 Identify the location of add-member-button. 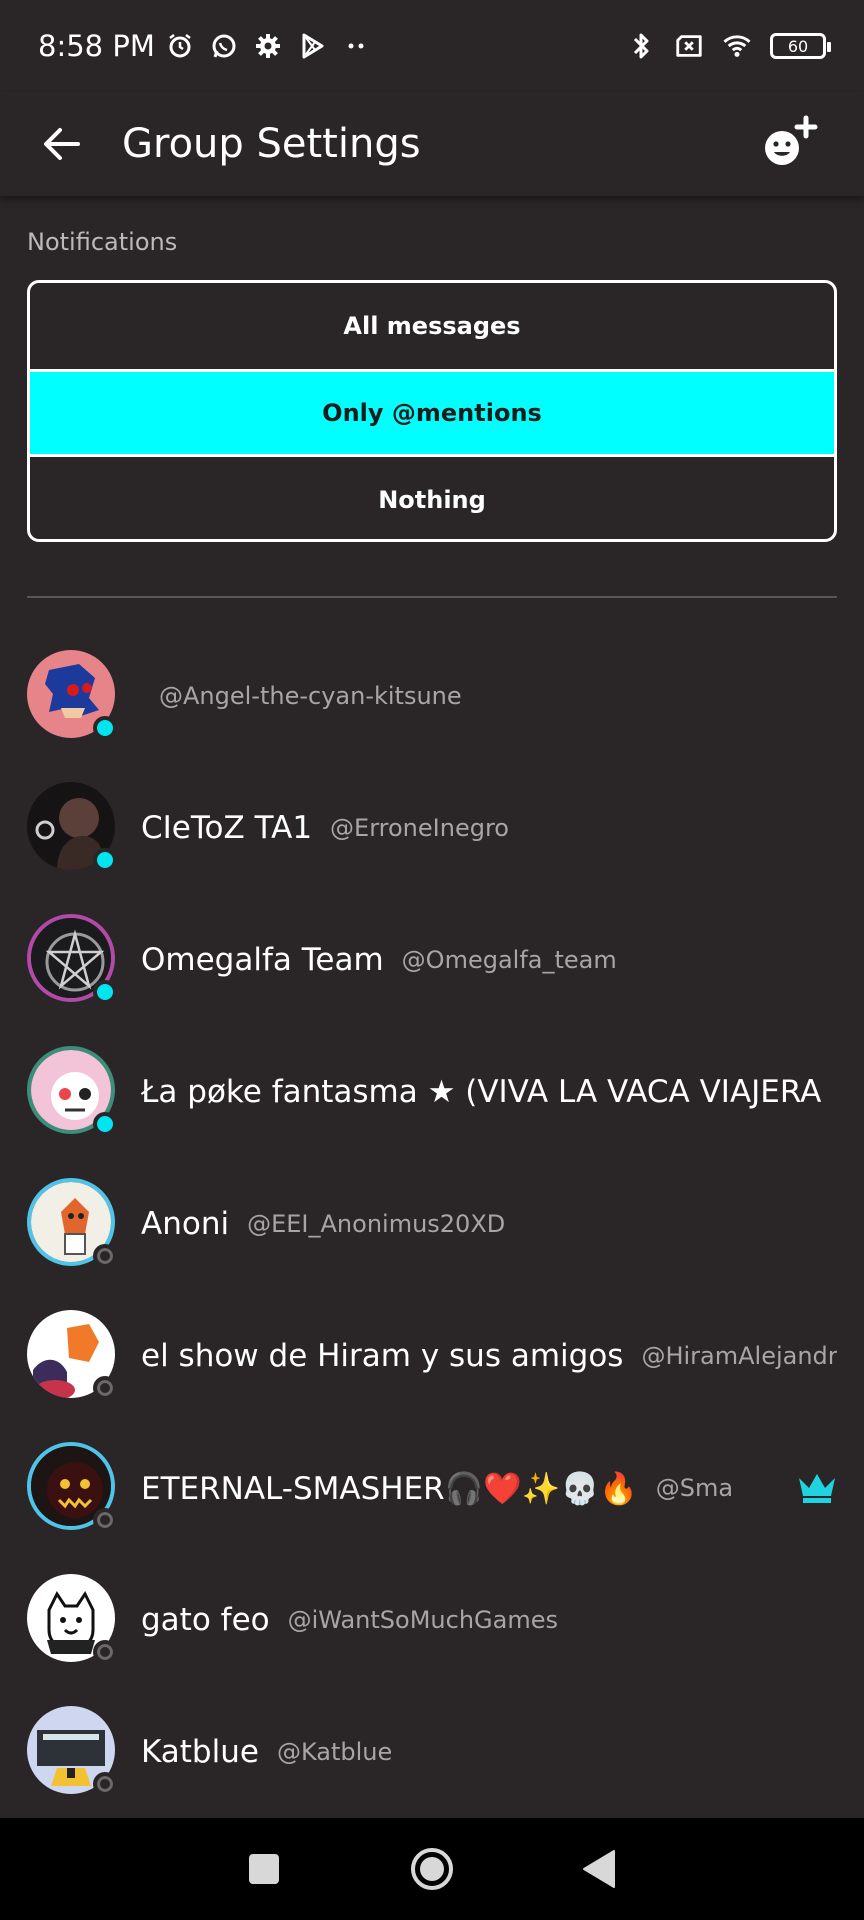
(788, 144).